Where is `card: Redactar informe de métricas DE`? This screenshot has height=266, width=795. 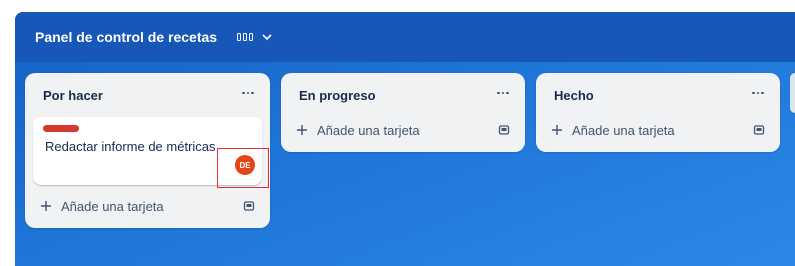 card: Redactar informe de métricas DE is located at coordinates (147, 151).